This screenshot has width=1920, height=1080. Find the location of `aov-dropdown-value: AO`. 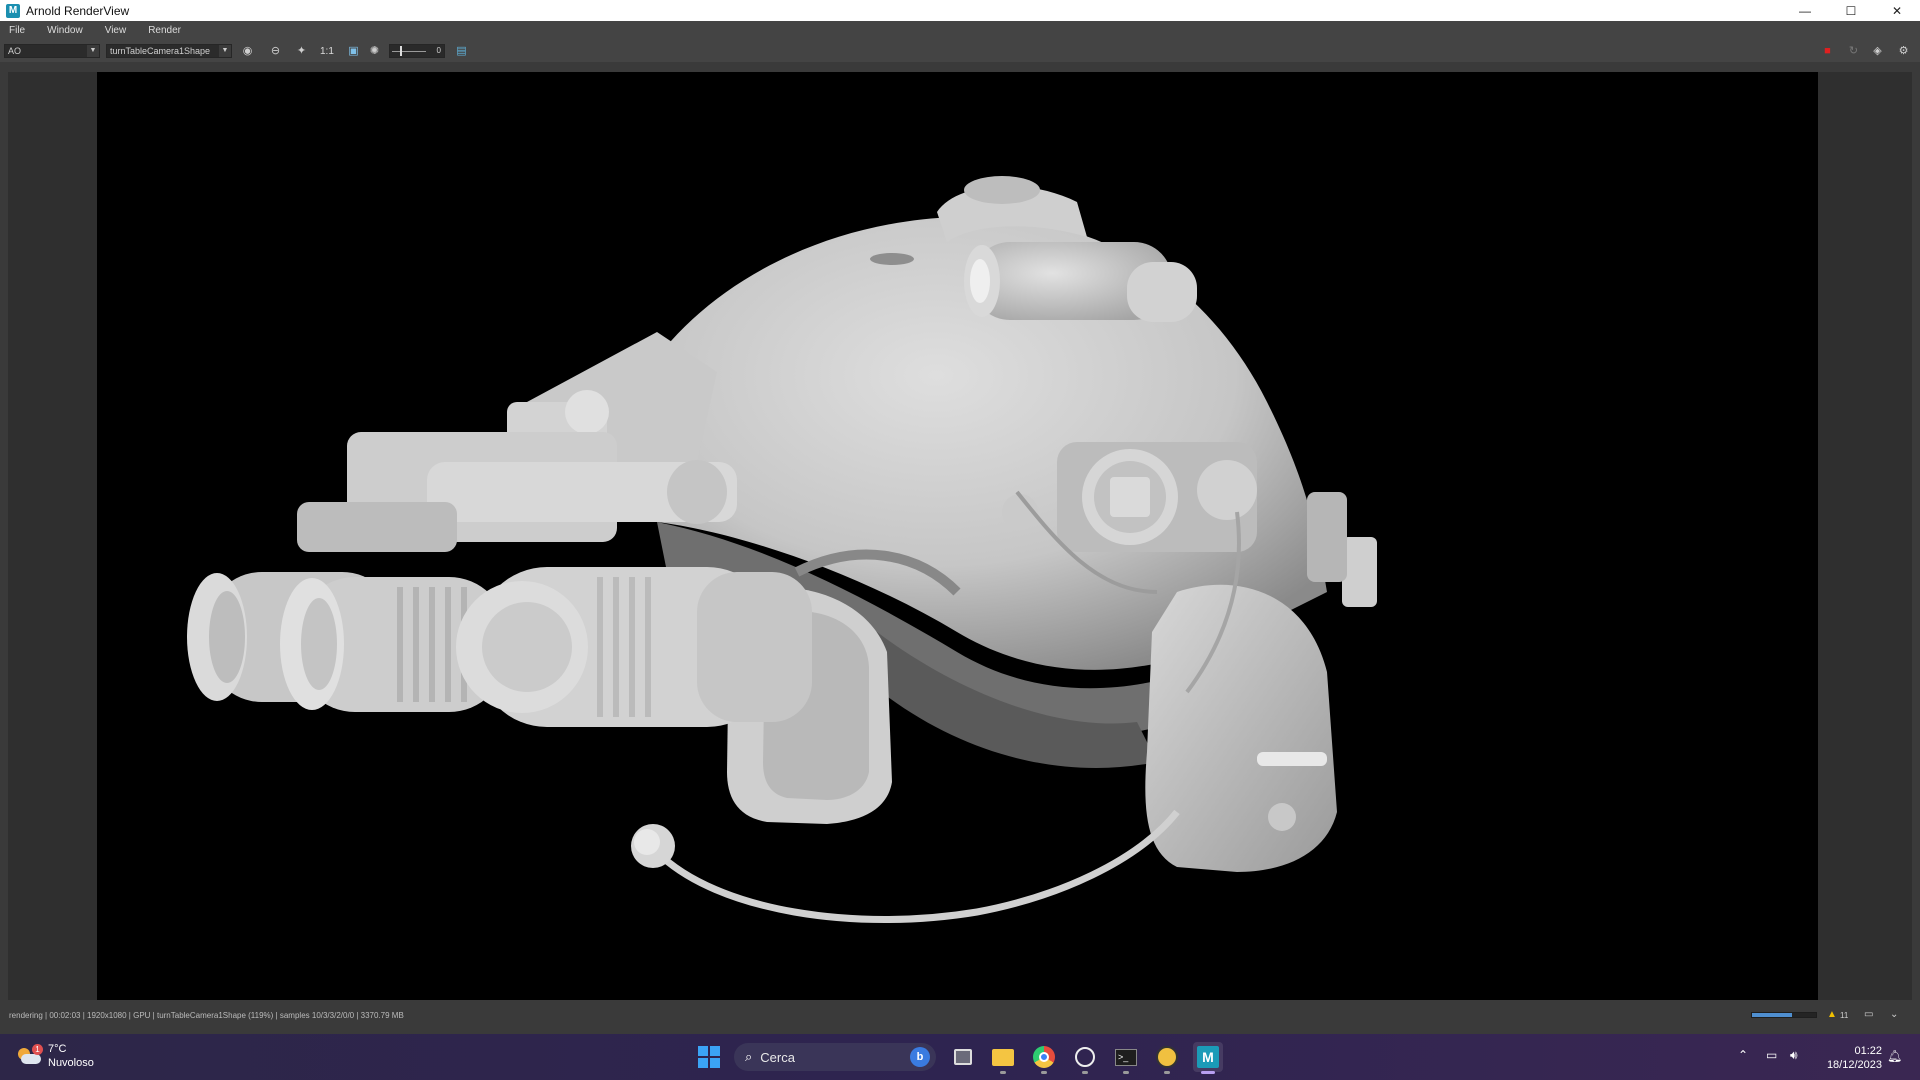

aov-dropdown-value: AO is located at coordinates (15, 51).